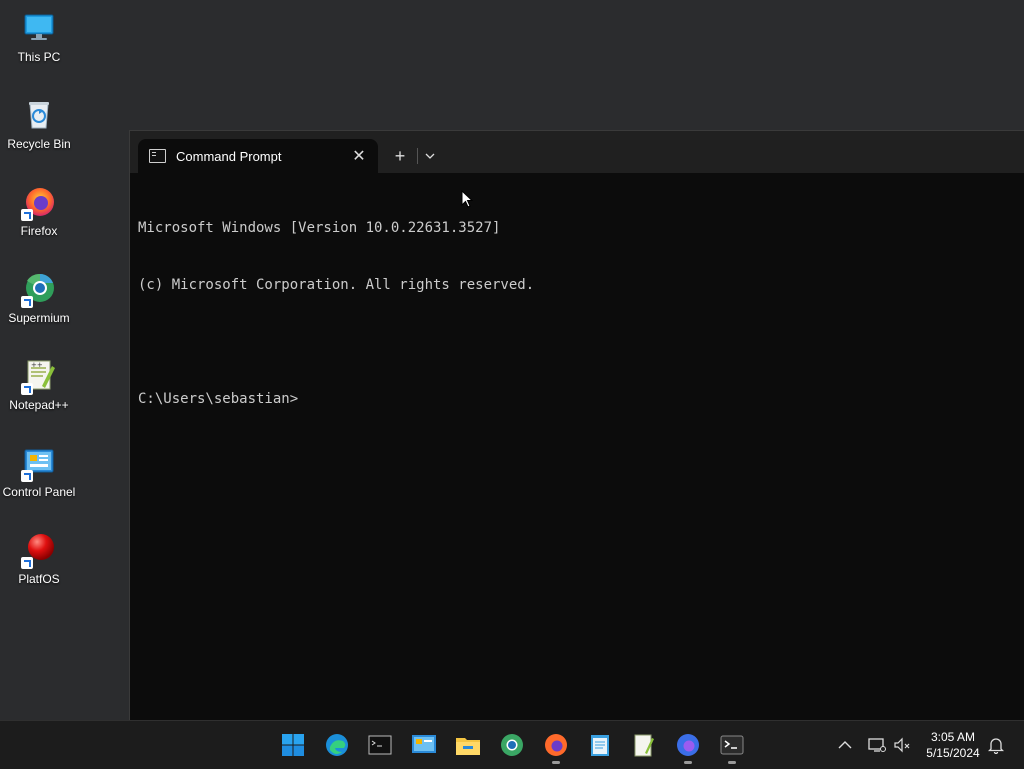  Describe the element at coordinates (953, 753) in the screenshot. I see `clock-date: 5/15/2024` at that location.